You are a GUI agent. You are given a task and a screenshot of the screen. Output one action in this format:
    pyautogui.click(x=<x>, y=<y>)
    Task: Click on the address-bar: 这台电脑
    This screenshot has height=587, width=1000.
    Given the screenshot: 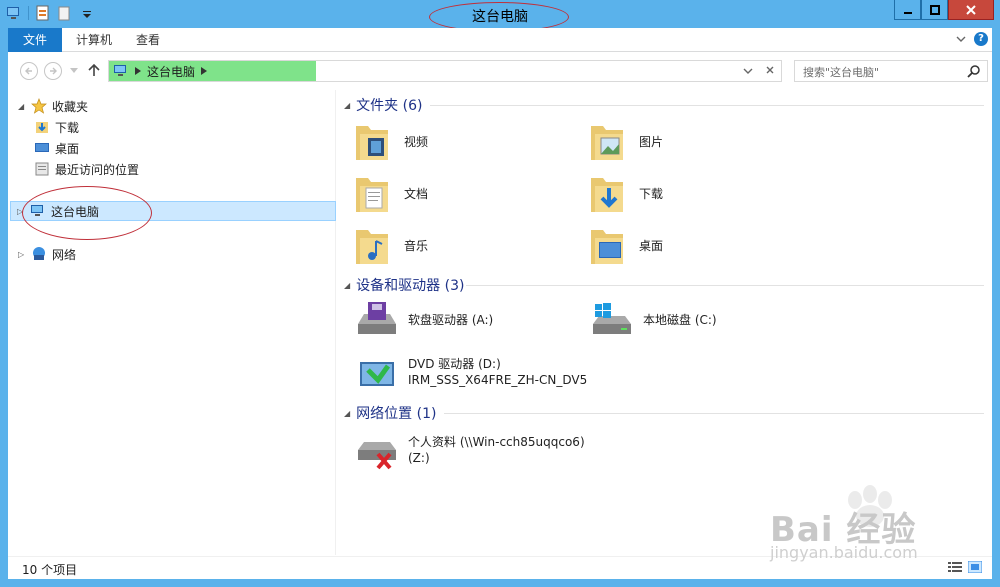 What is the action you would take?
    pyautogui.click(x=445, y=71)
    